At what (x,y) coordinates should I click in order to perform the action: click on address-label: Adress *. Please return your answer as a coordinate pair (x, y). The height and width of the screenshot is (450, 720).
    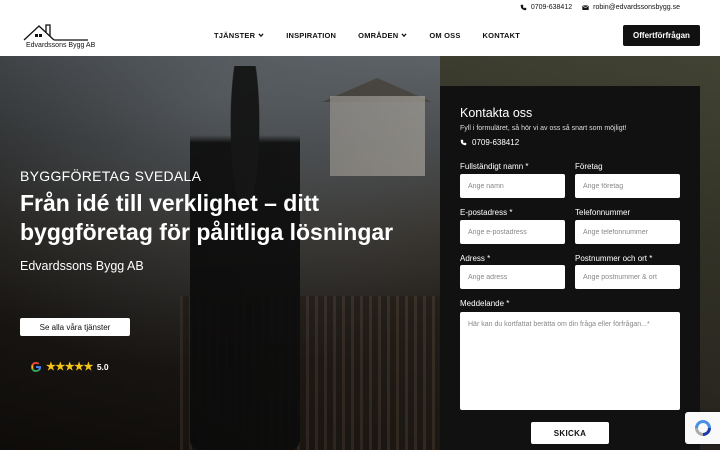
    Looking at the image, I should click on (475, 258).